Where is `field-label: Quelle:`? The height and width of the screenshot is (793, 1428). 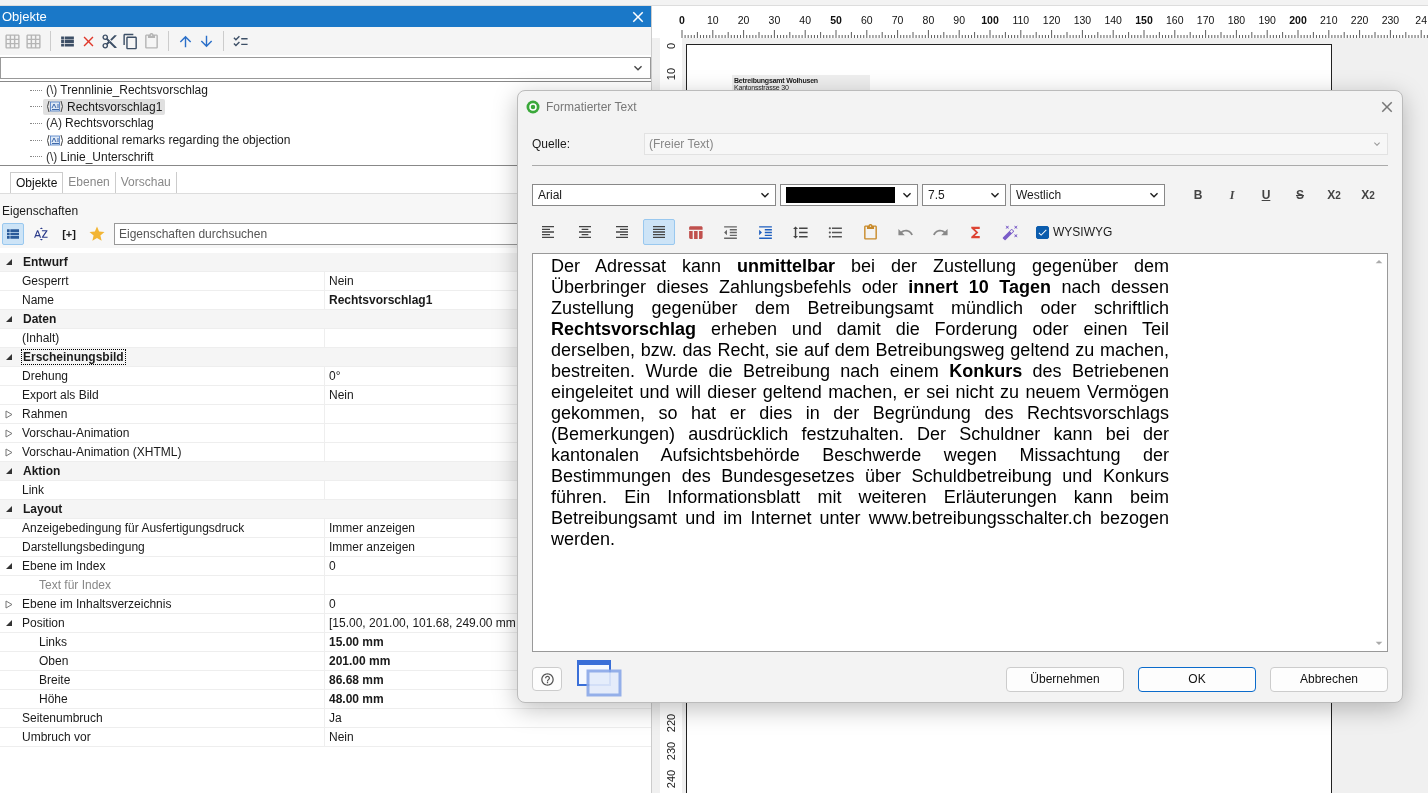 field-label: Quelle: is located at coordinates (552, 143).